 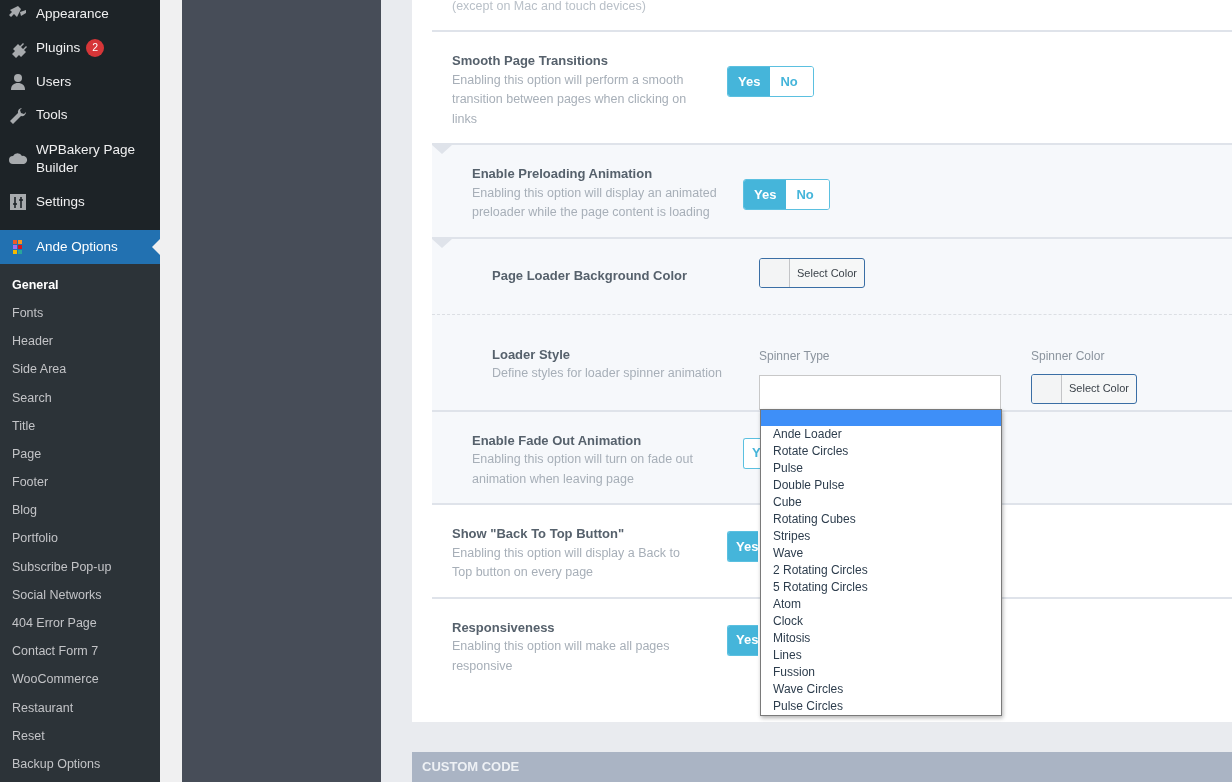 I want to click on option-title: Responsiveness, so click(x=504, y=627).